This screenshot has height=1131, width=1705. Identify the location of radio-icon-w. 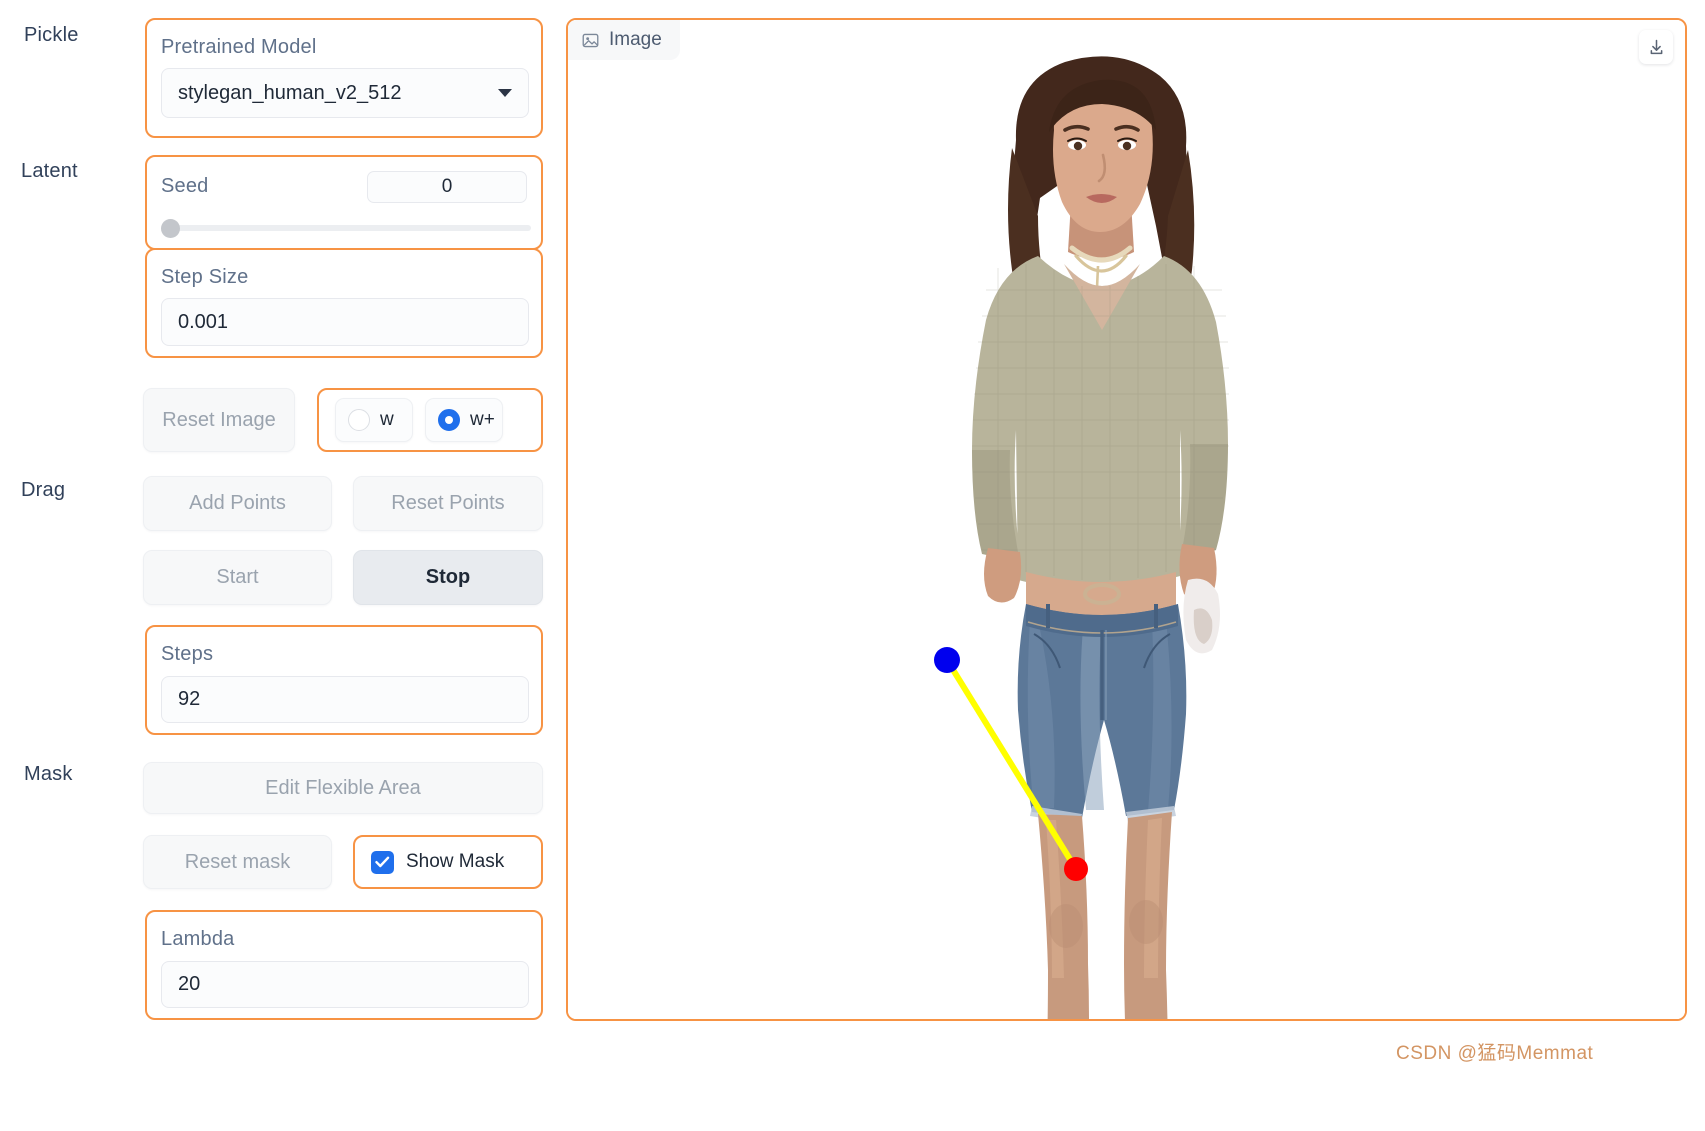
(359, 420).